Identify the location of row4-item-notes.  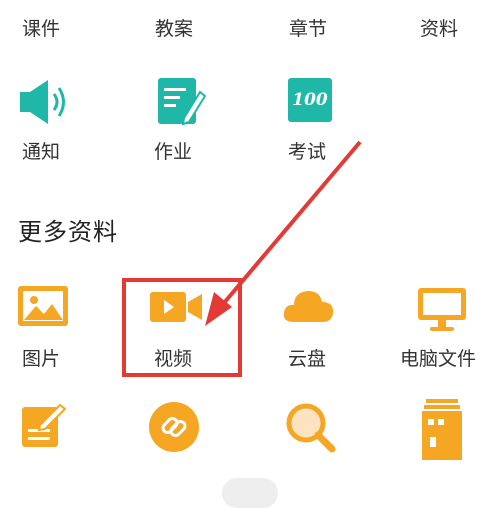
(60, 430).